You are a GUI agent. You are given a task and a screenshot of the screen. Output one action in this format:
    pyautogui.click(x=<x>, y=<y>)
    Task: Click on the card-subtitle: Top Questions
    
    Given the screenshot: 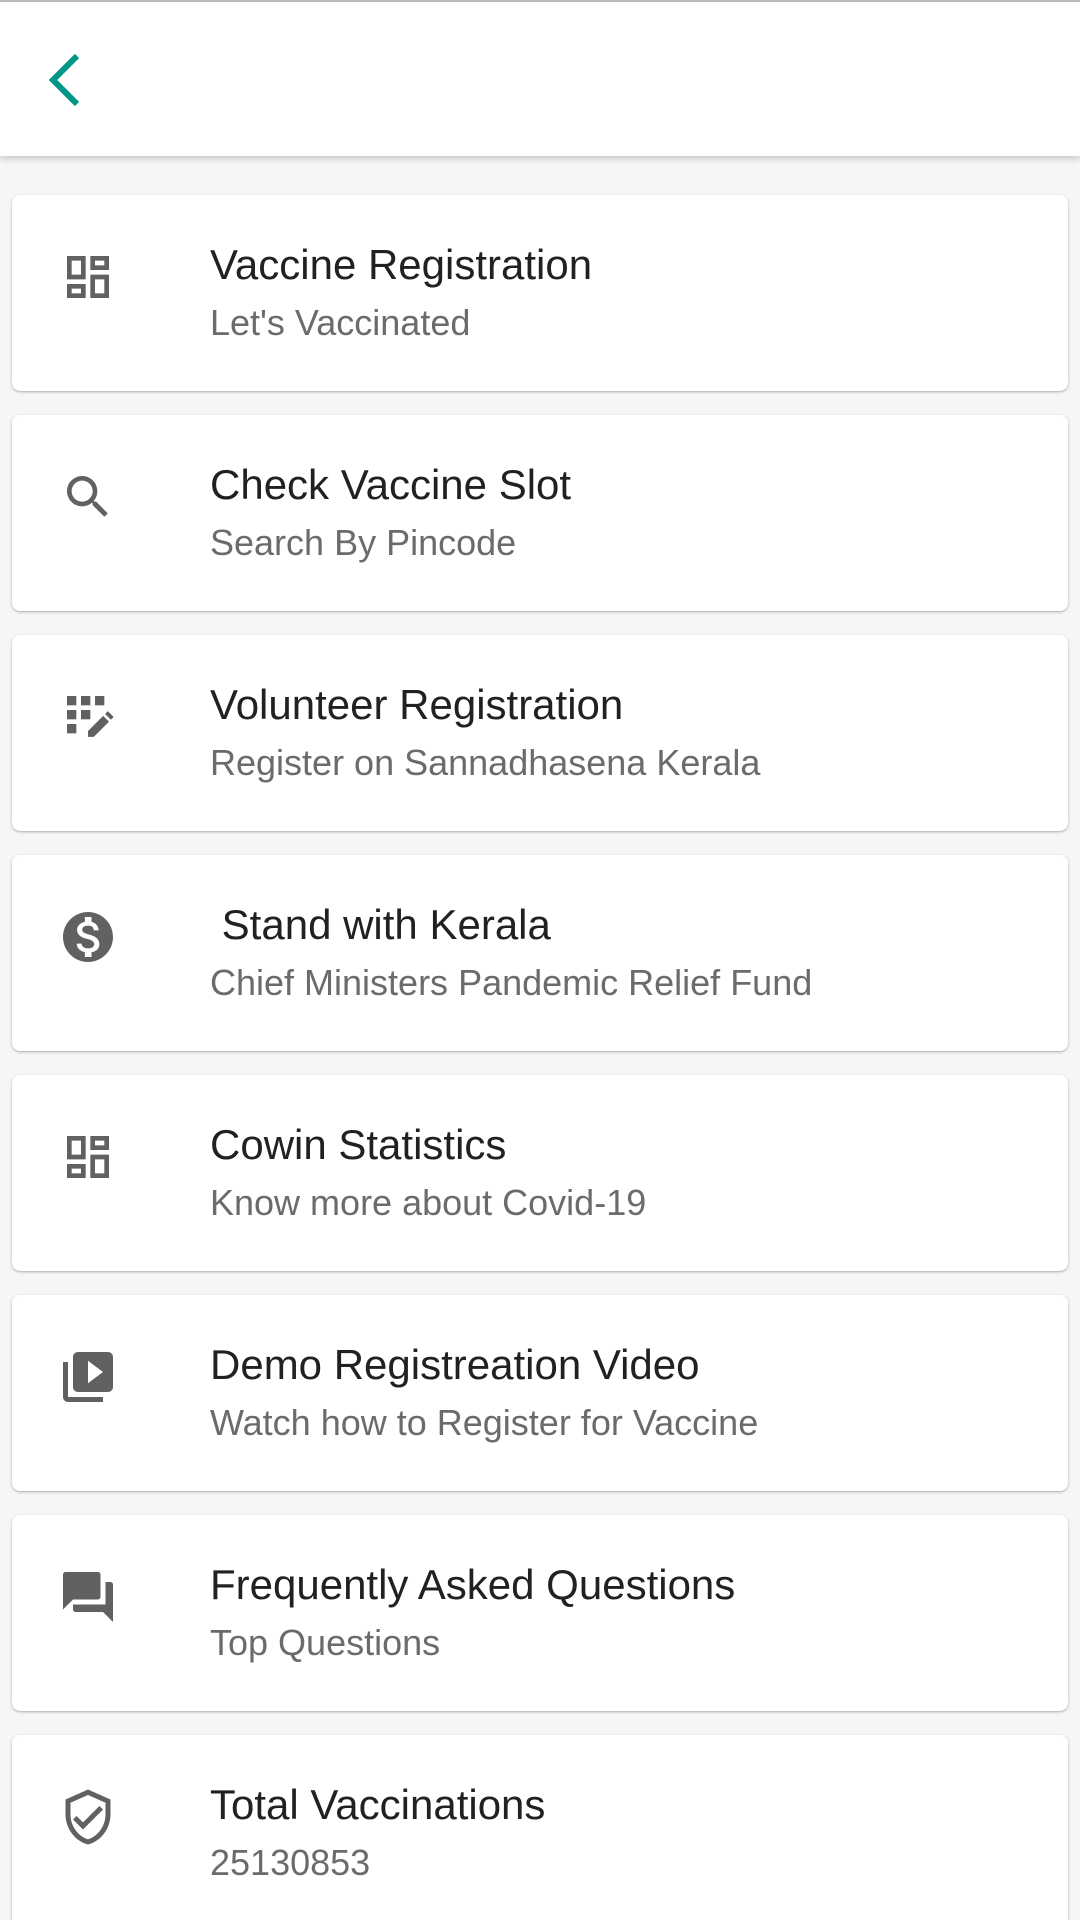 What is the action you would take?
    pyautogui.click(x=325, y=1642)
    